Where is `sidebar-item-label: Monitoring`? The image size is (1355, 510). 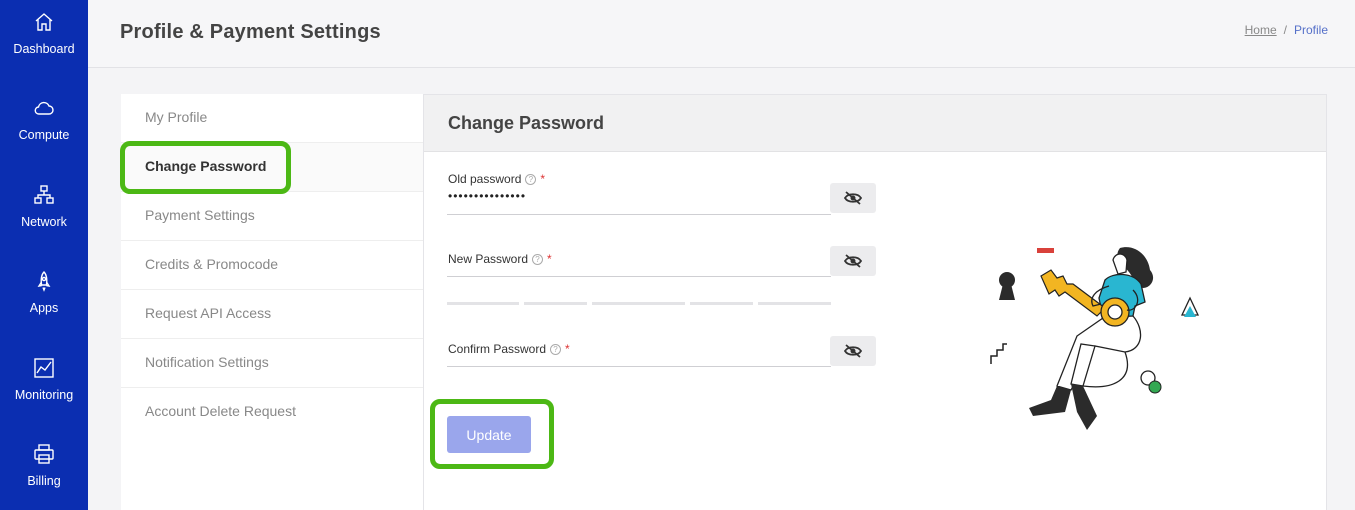 sidebar-item-label: Monitoring is located at coordinates (44, 395).